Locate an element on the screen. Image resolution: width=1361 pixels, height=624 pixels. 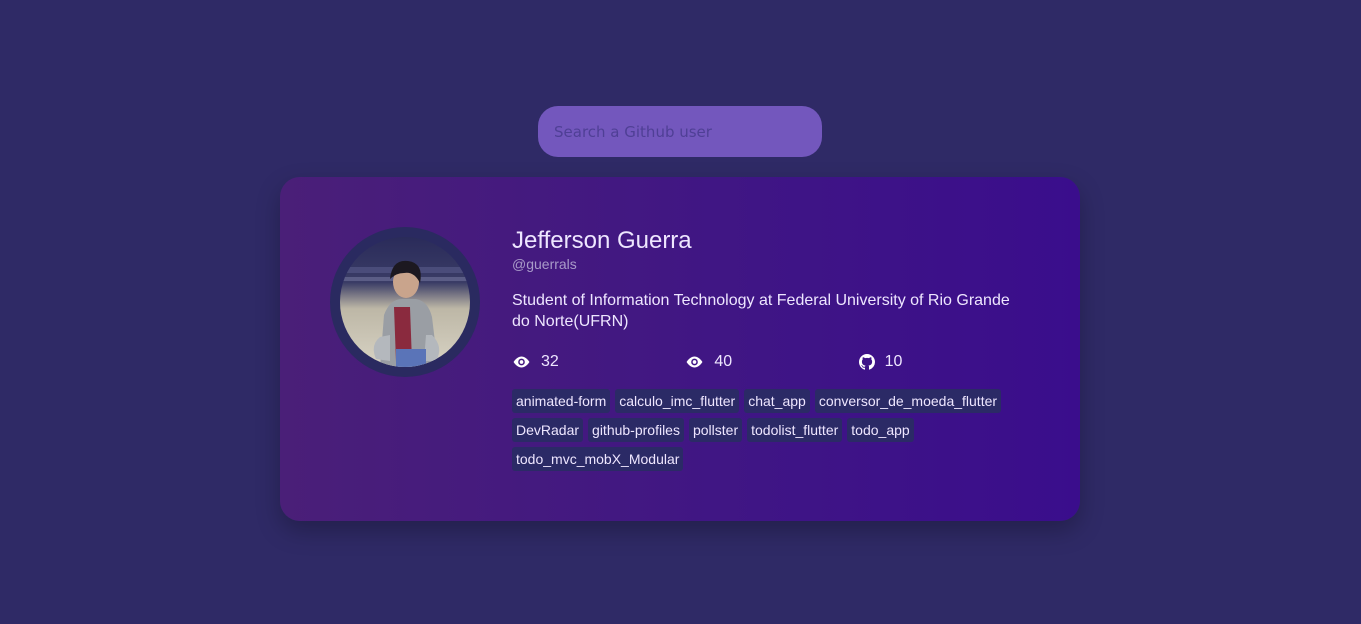
repo-tag: todo_mvc_mobX_Modular is located at coordinates (598, 459).